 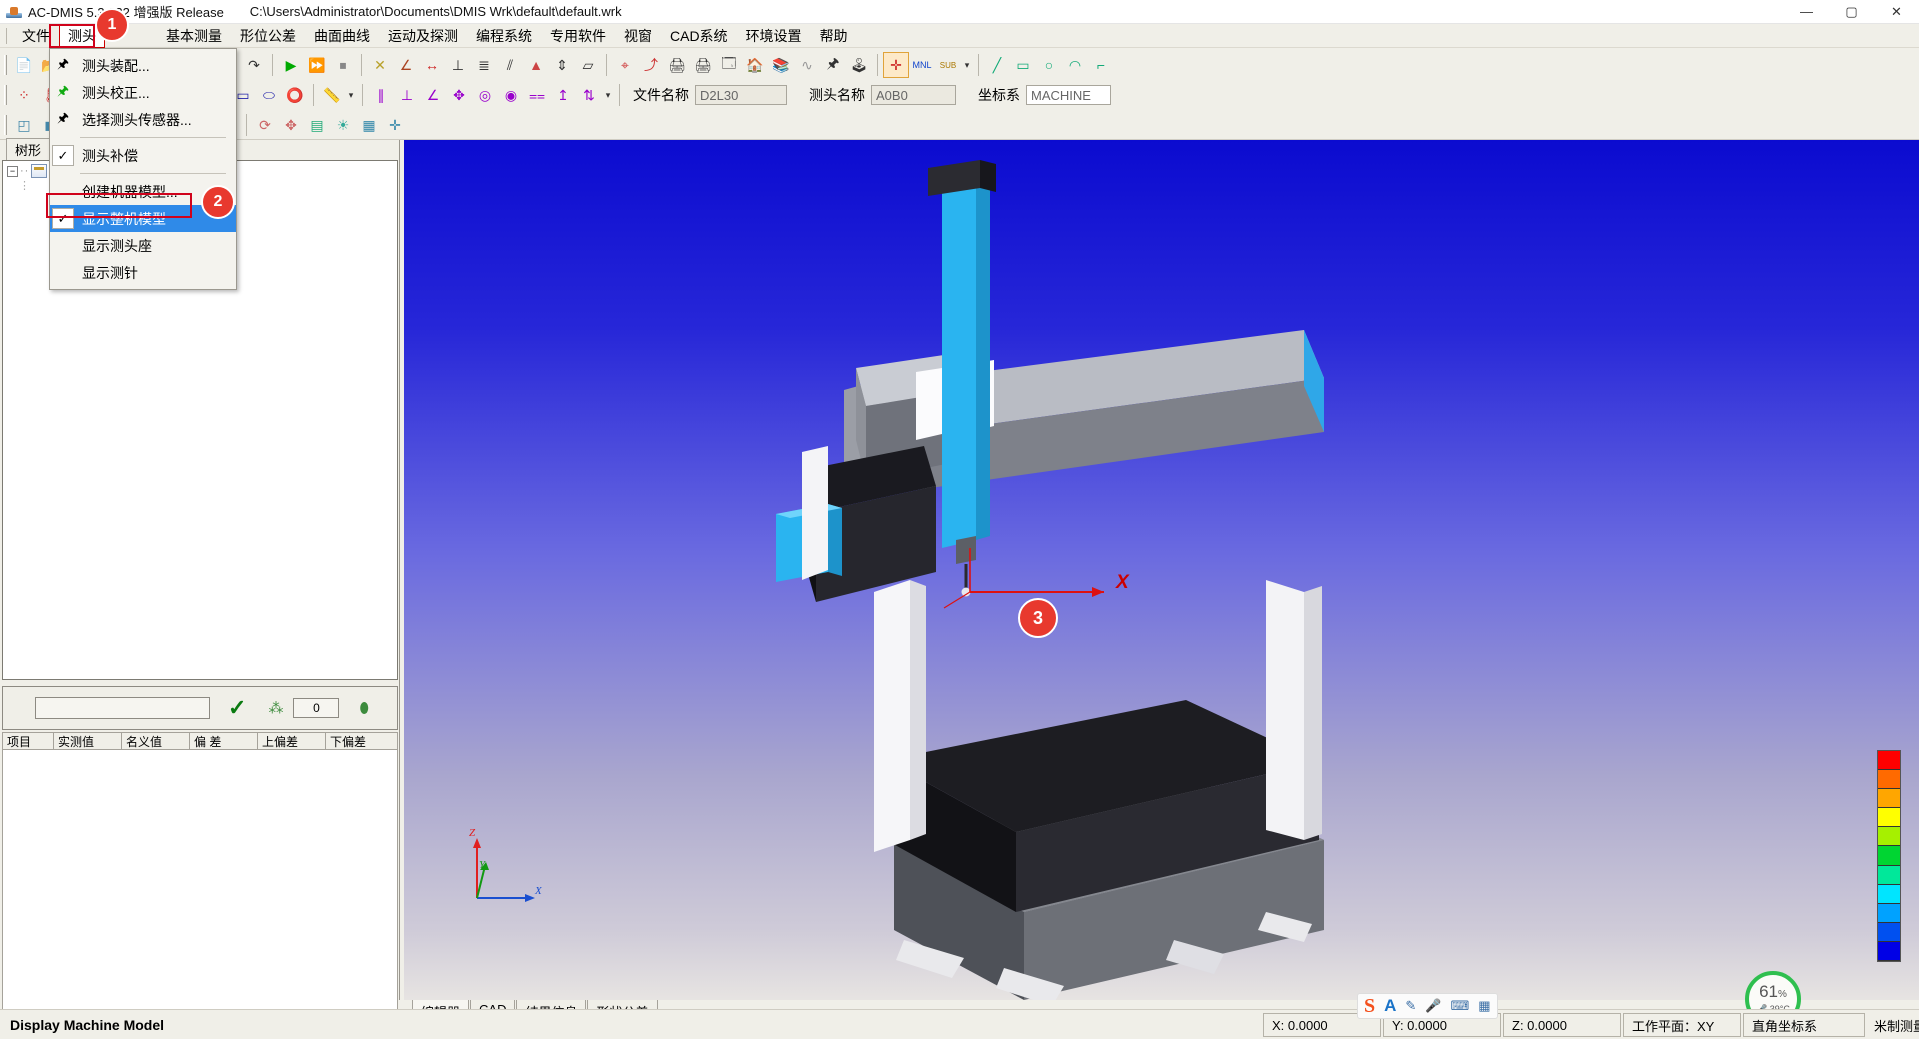 What do you see at coordinates (1433, 1006) in the screenshot?
I see `voice-icon: 🎤` at bounding box center [1433, 1006].